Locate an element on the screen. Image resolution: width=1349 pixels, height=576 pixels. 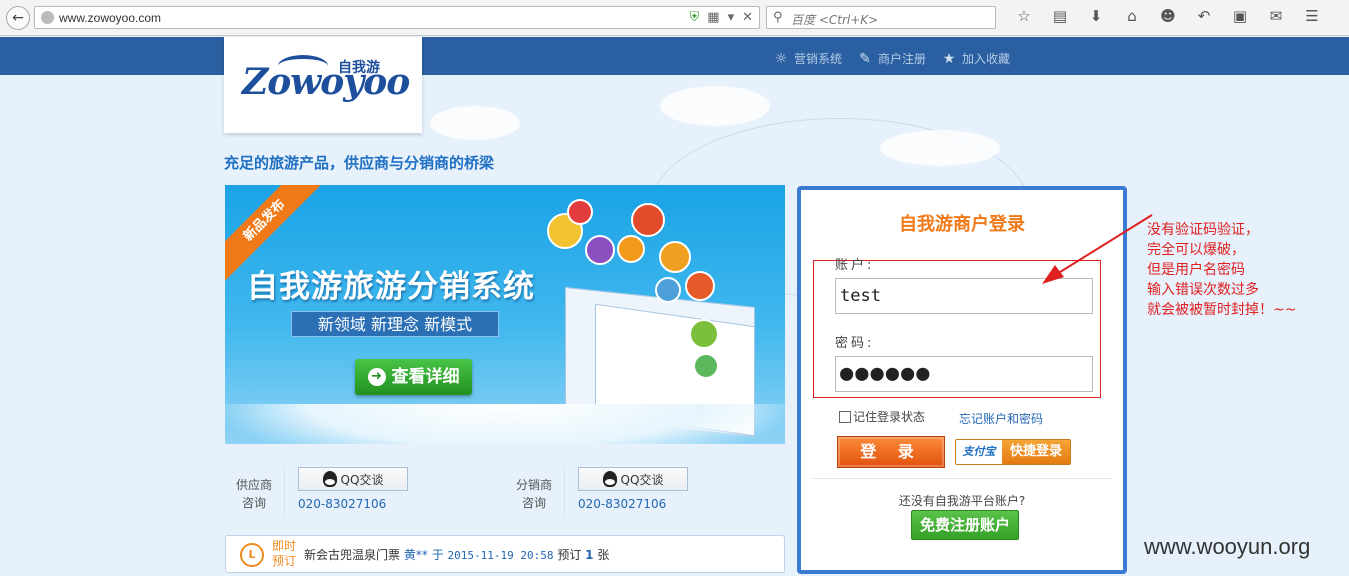
site-tagline: 充足的旅游产品，供应商与分销商的桥梁 is located at coordinates (359, 163).